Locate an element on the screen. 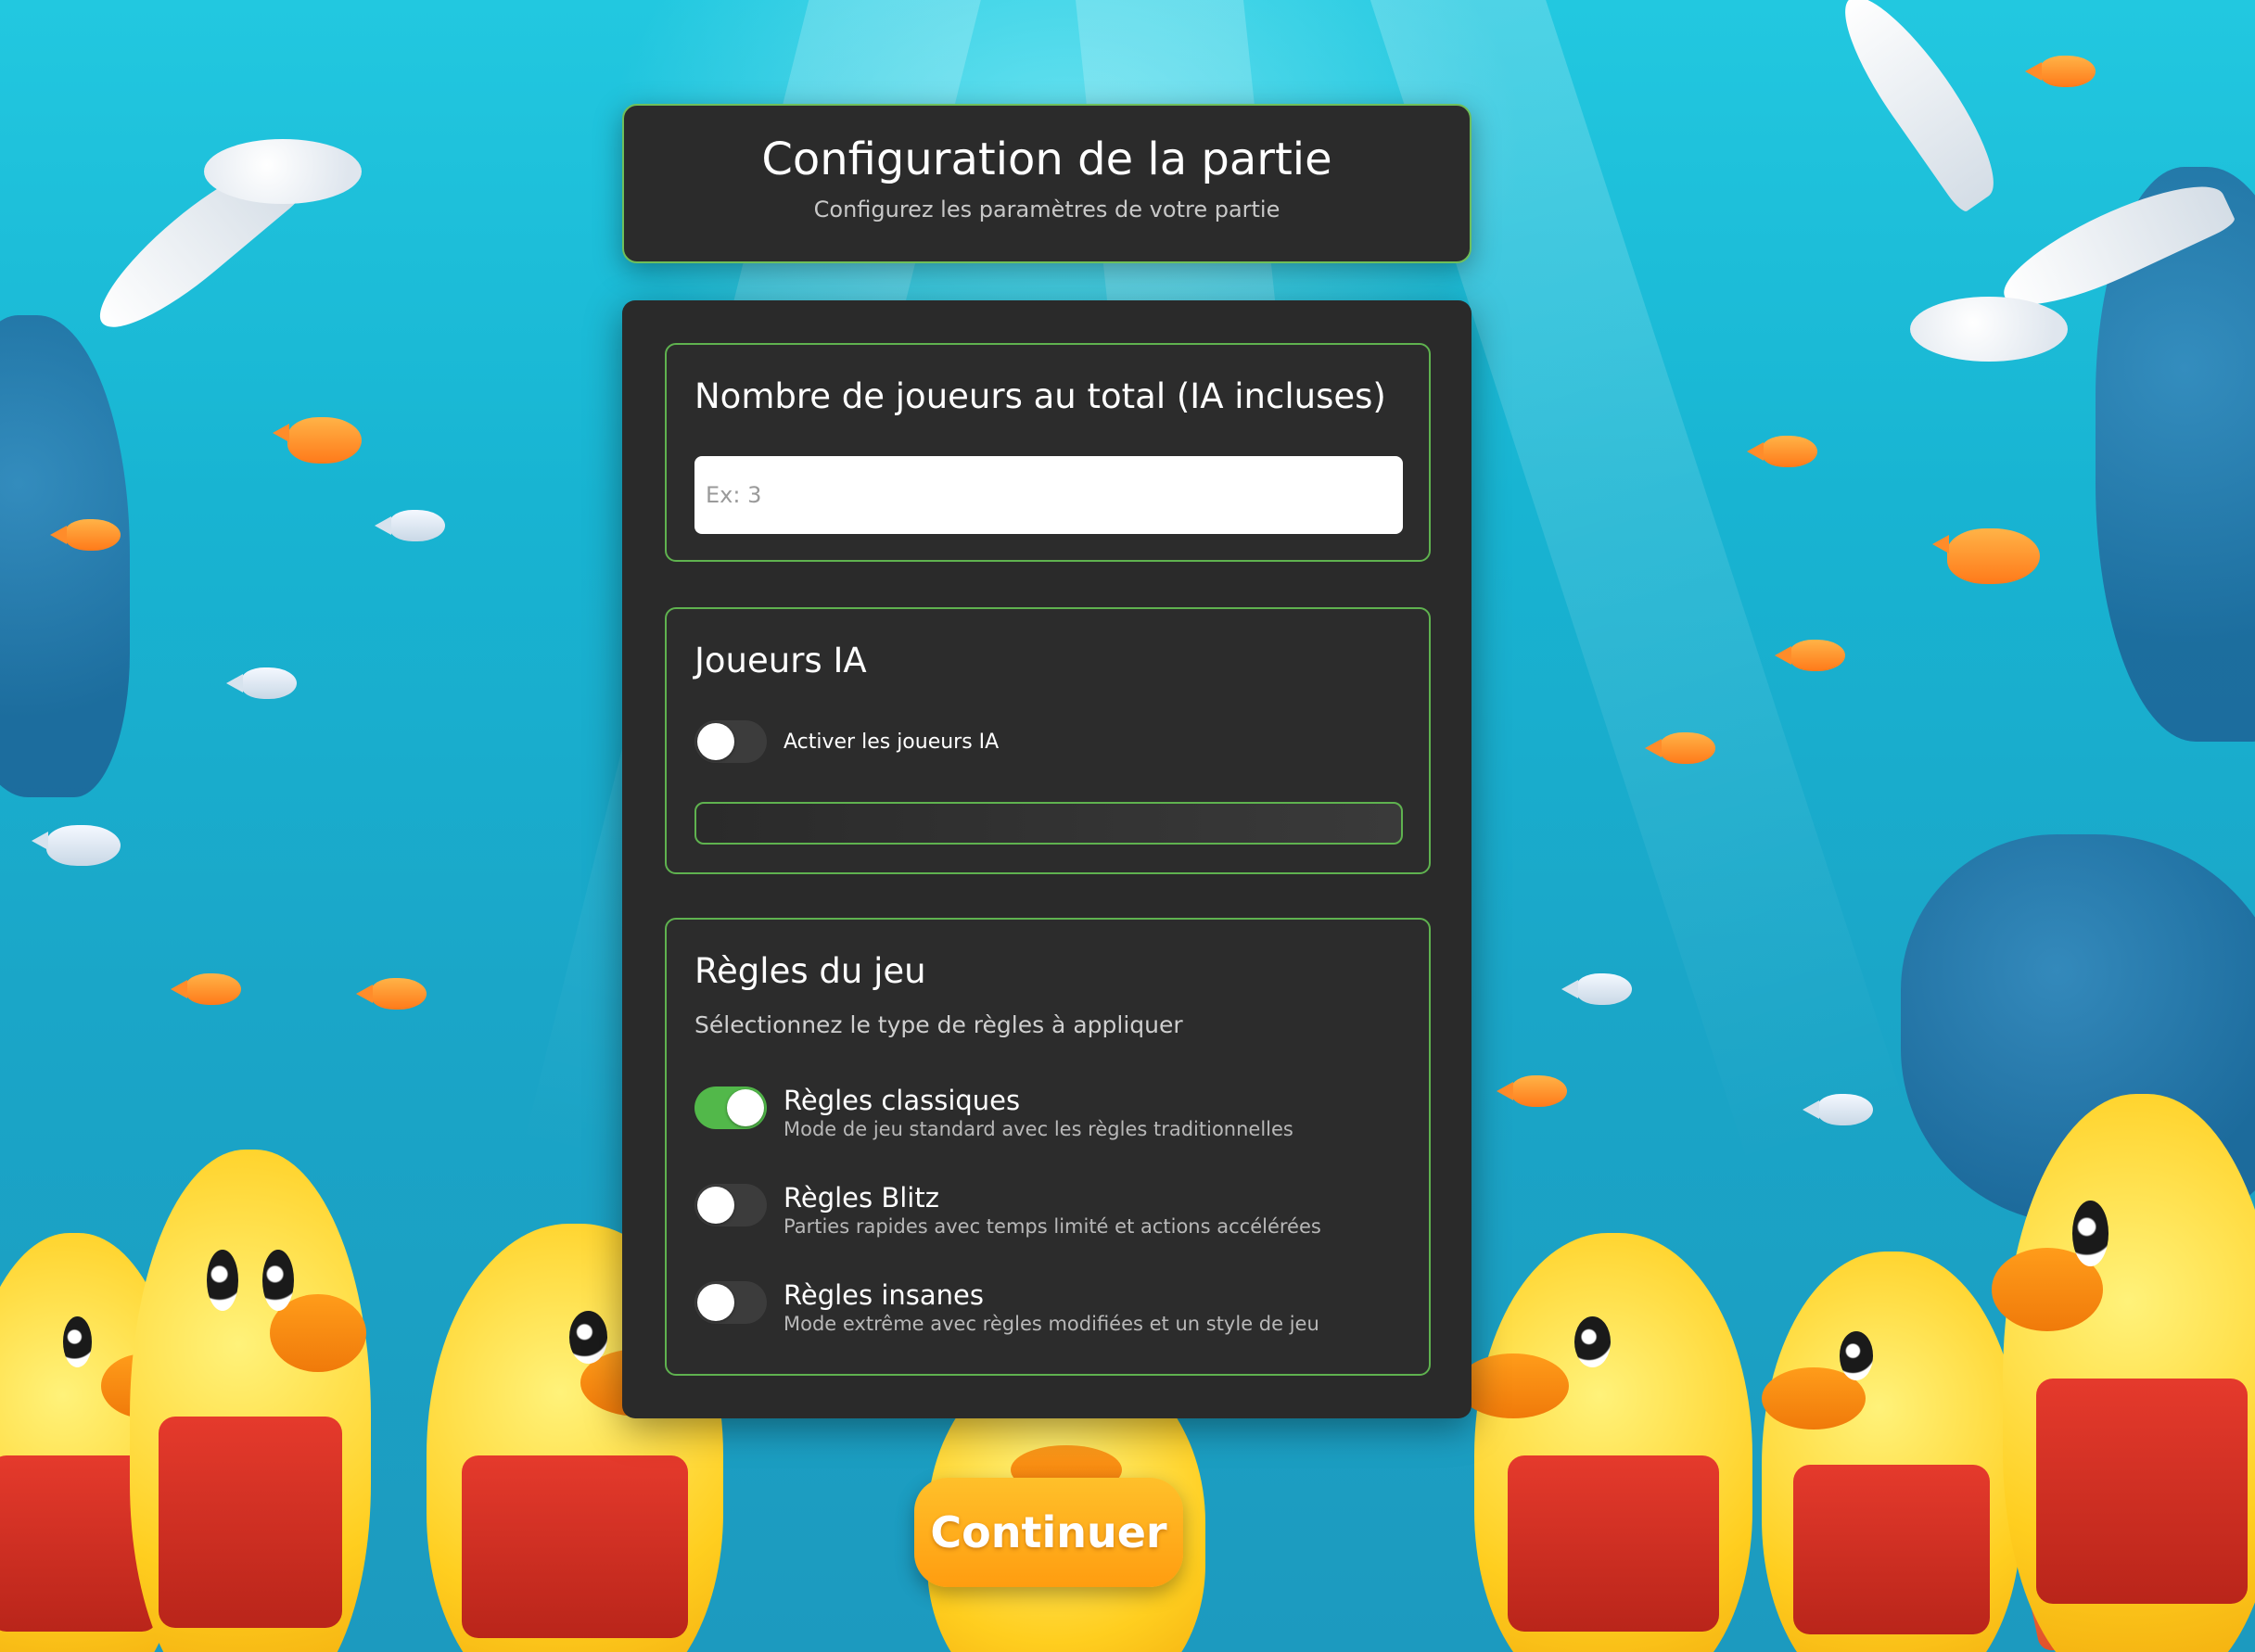 The image size is (2255, 1652). players-section-title: Nombre de joueurs au total (IA incluses) is located at coordinates (1040, 396).